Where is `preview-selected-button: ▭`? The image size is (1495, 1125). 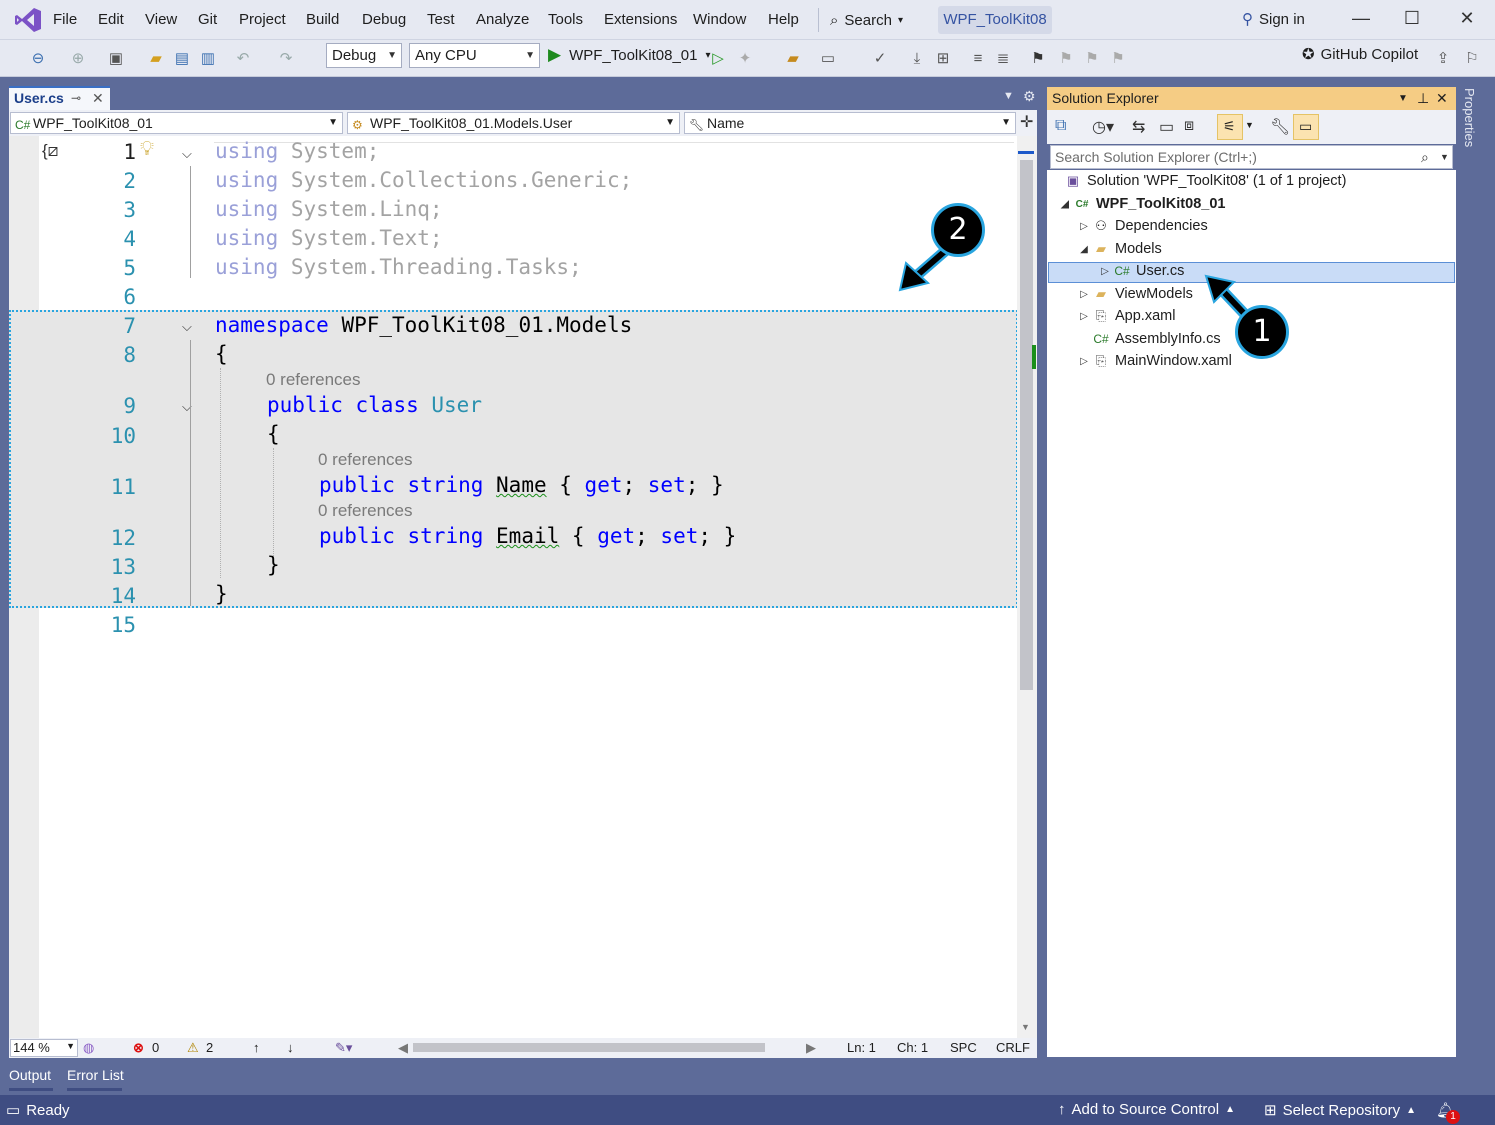 preview-selected-button: ▭ is located at coordinates (1306, 127).